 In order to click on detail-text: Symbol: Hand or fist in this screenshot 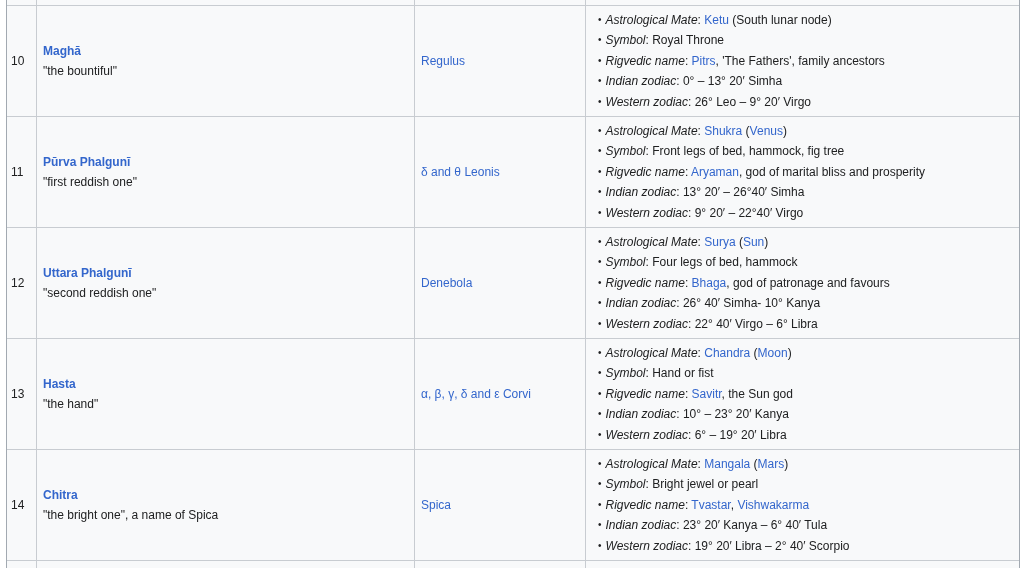, I will do `click(659, 374)`.